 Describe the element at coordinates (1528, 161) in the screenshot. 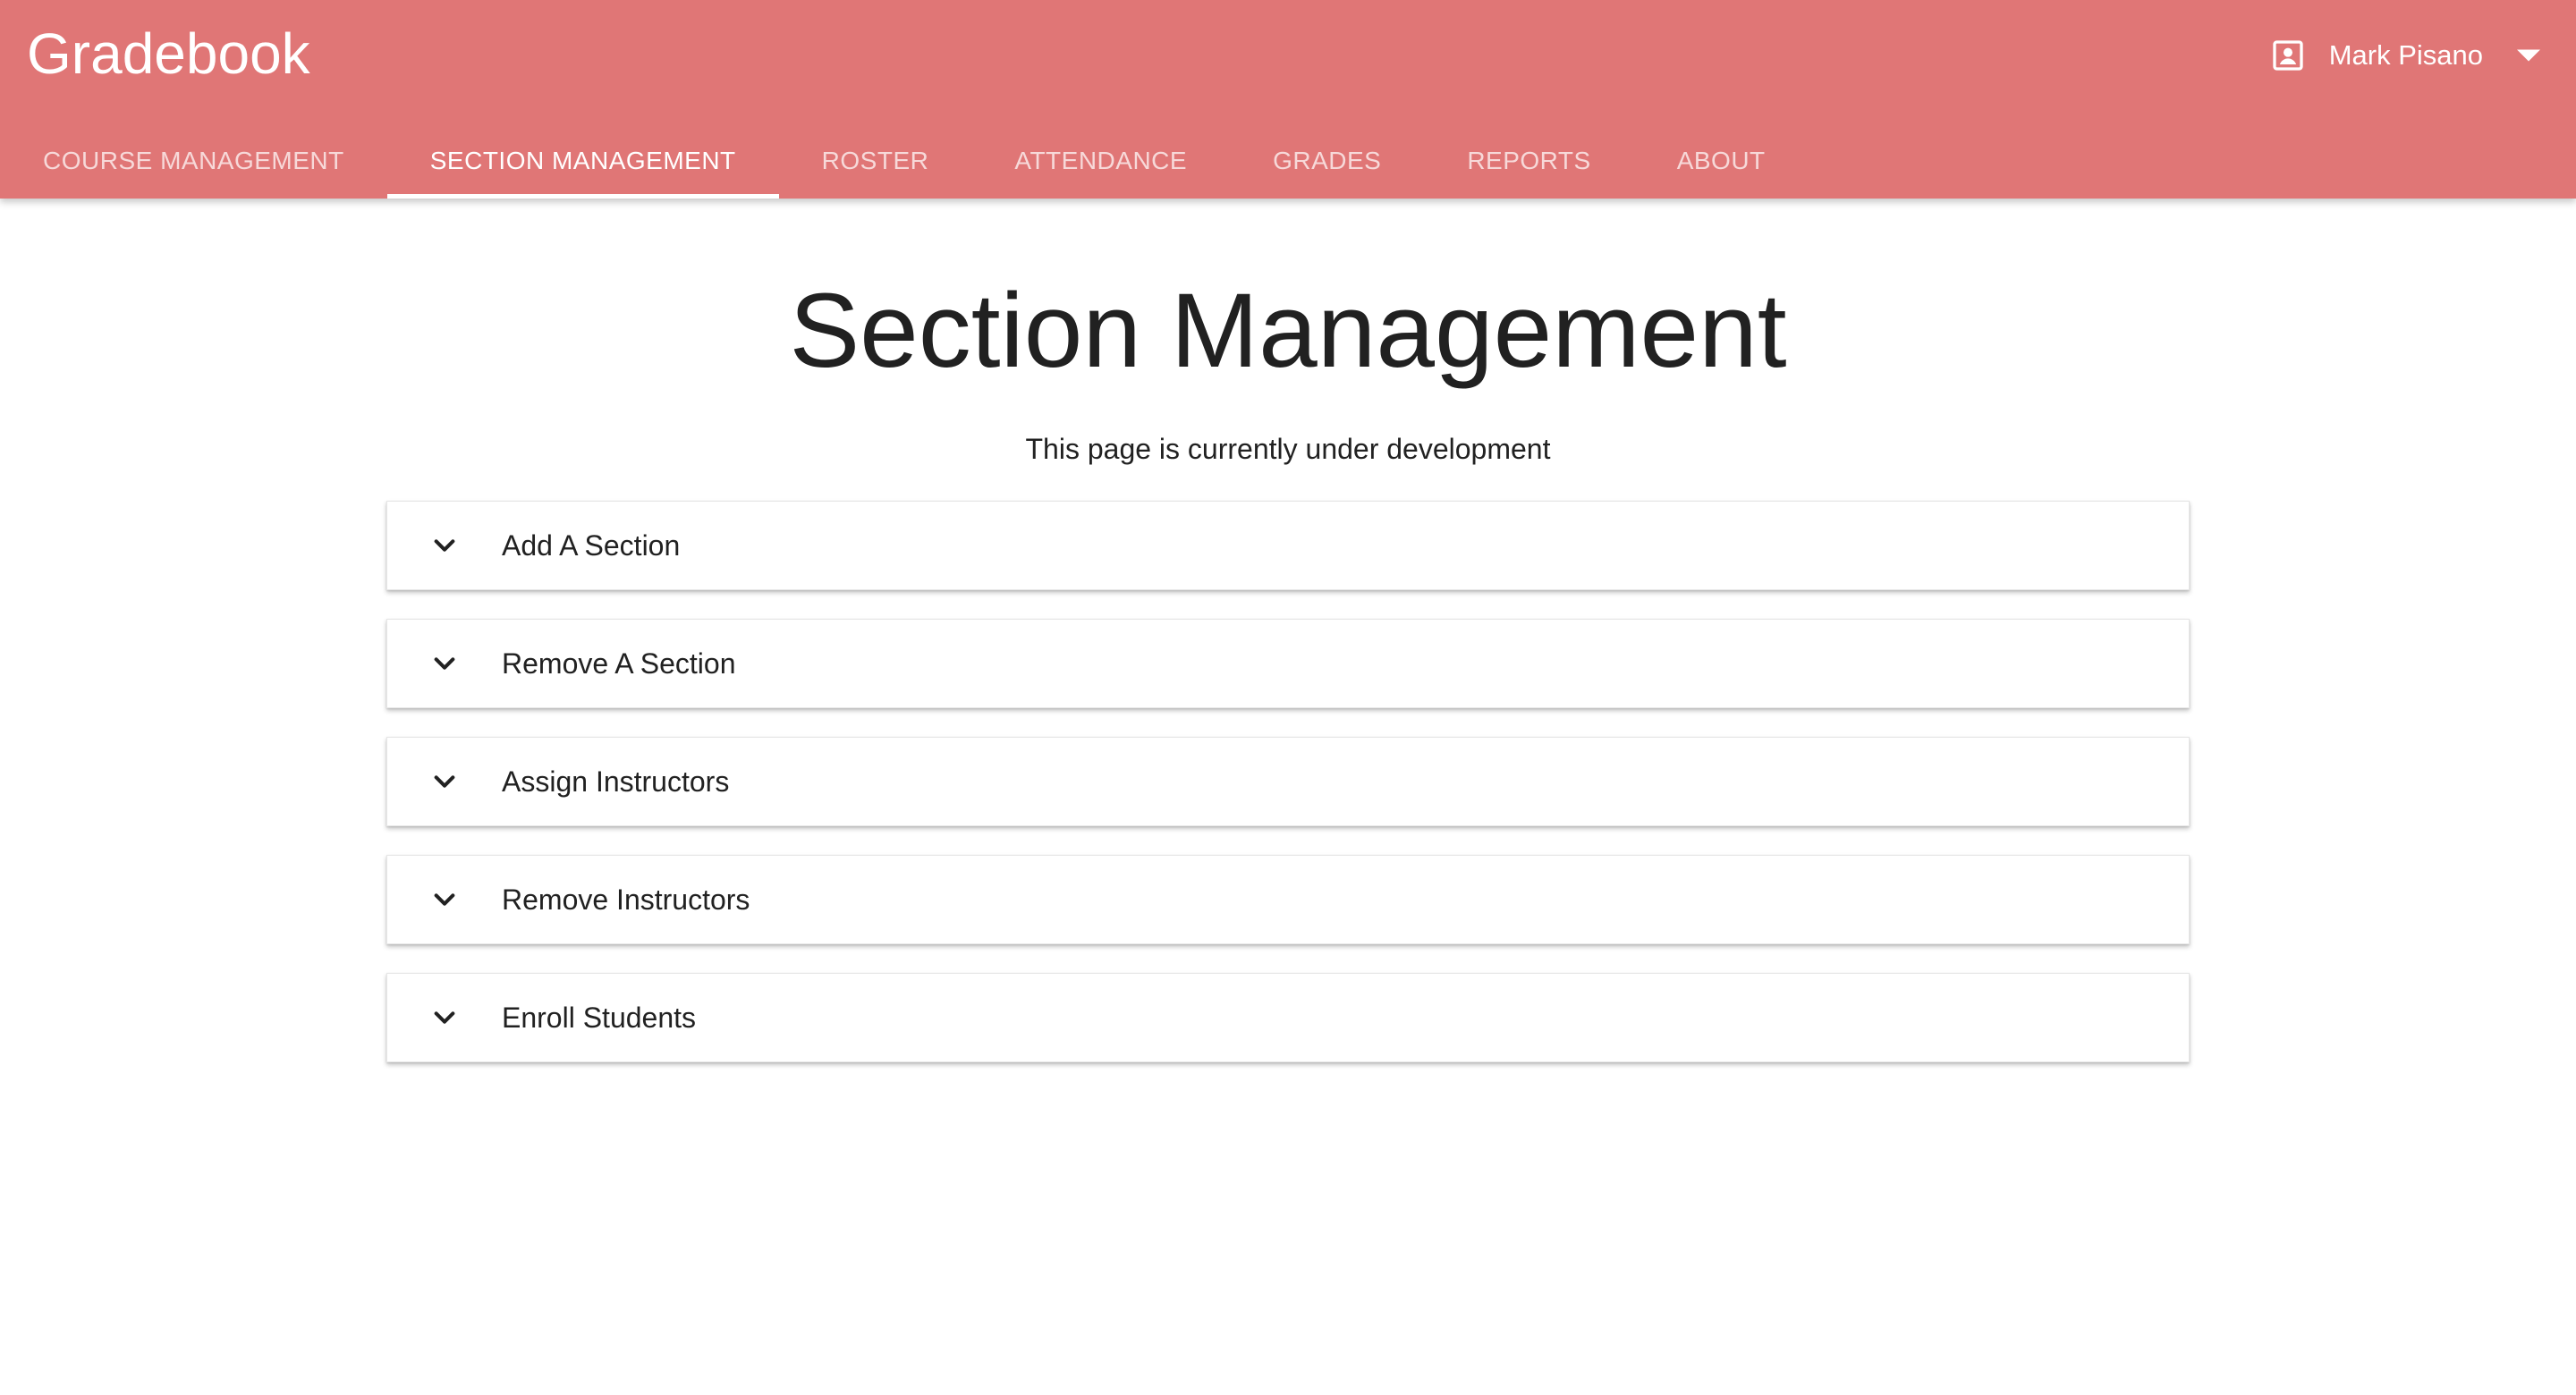

I see `tab-reports: REPORTS` at that location.